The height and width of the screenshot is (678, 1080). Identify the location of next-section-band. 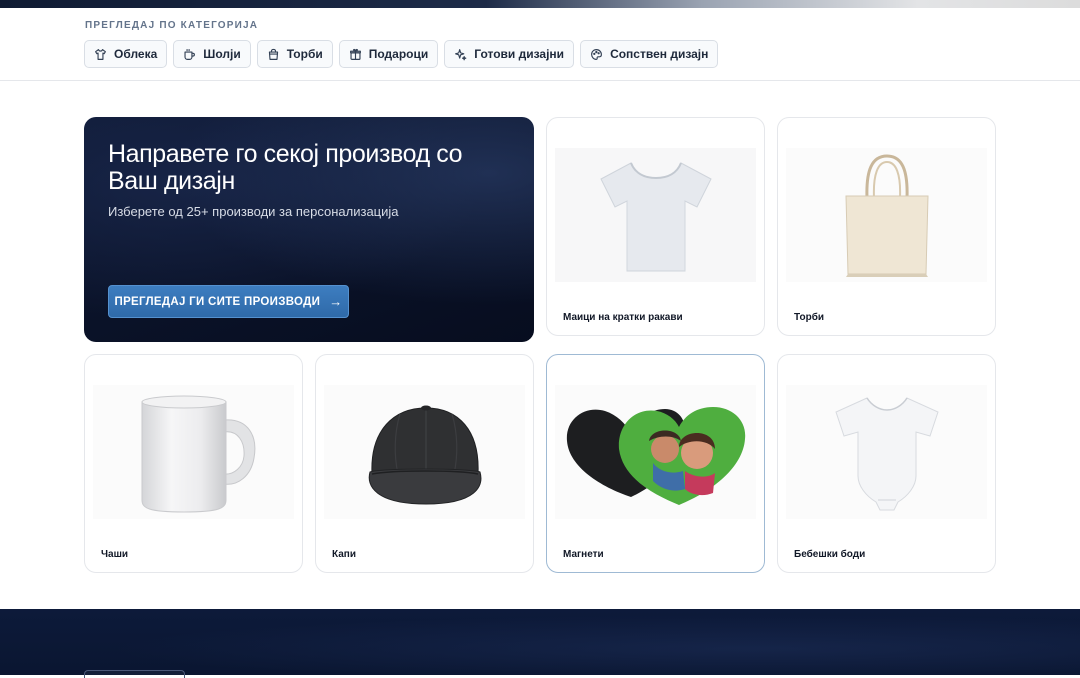
(540, 643).